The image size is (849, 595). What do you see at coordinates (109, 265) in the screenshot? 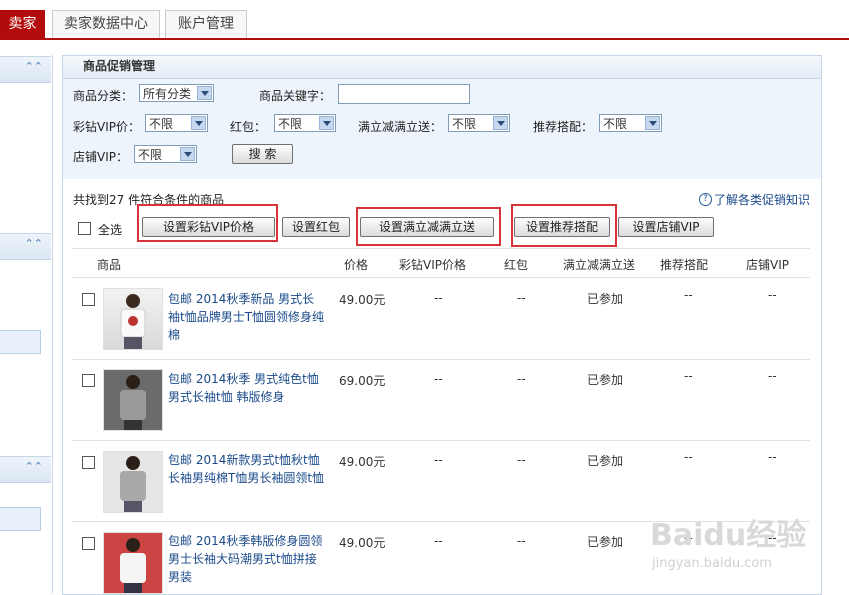
I see `col-header-product: 商品` at bounding box center [109, 265].